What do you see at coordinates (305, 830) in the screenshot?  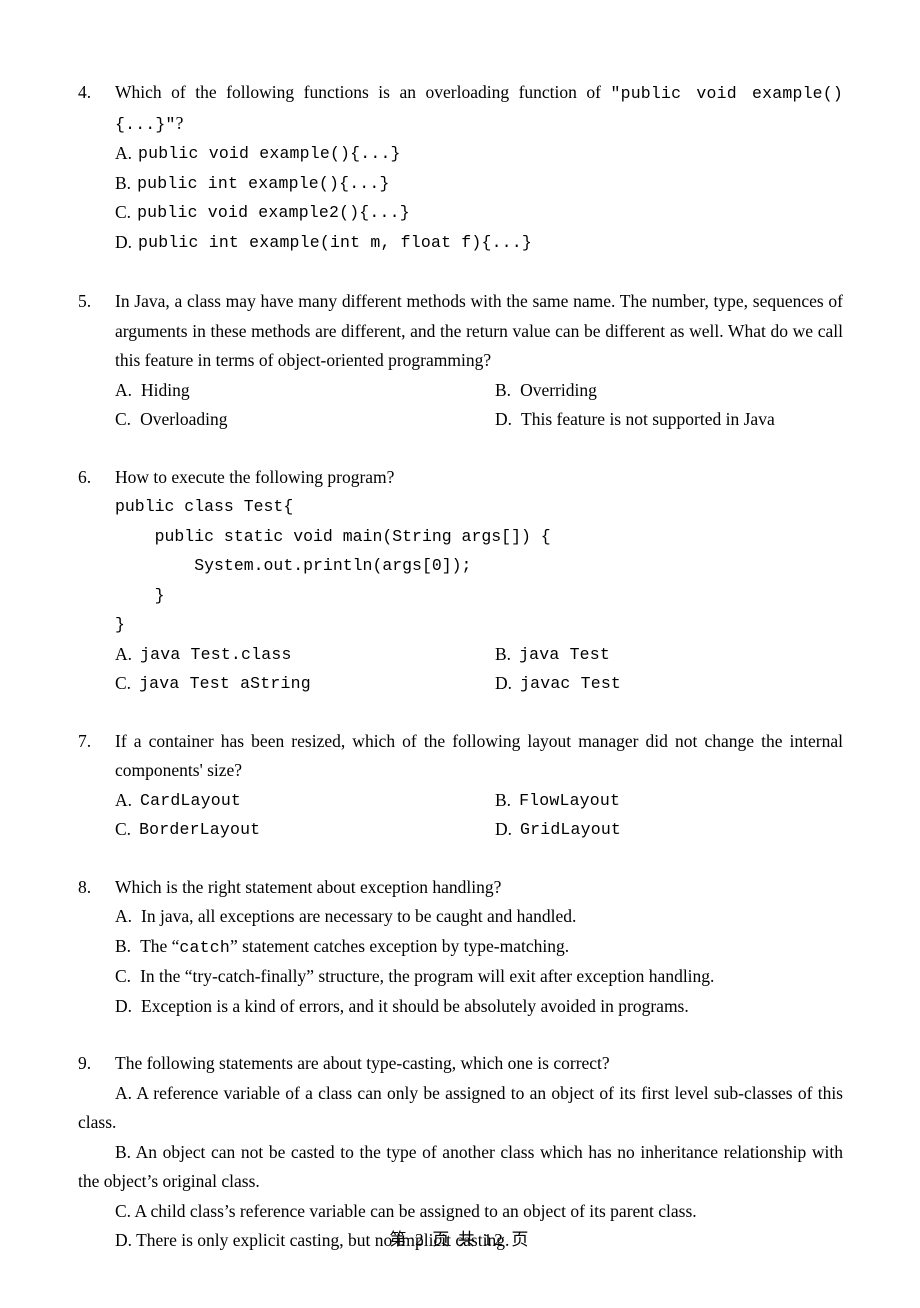 I see `option-c: C. BorderLayout` at bounding box center [305, 830].